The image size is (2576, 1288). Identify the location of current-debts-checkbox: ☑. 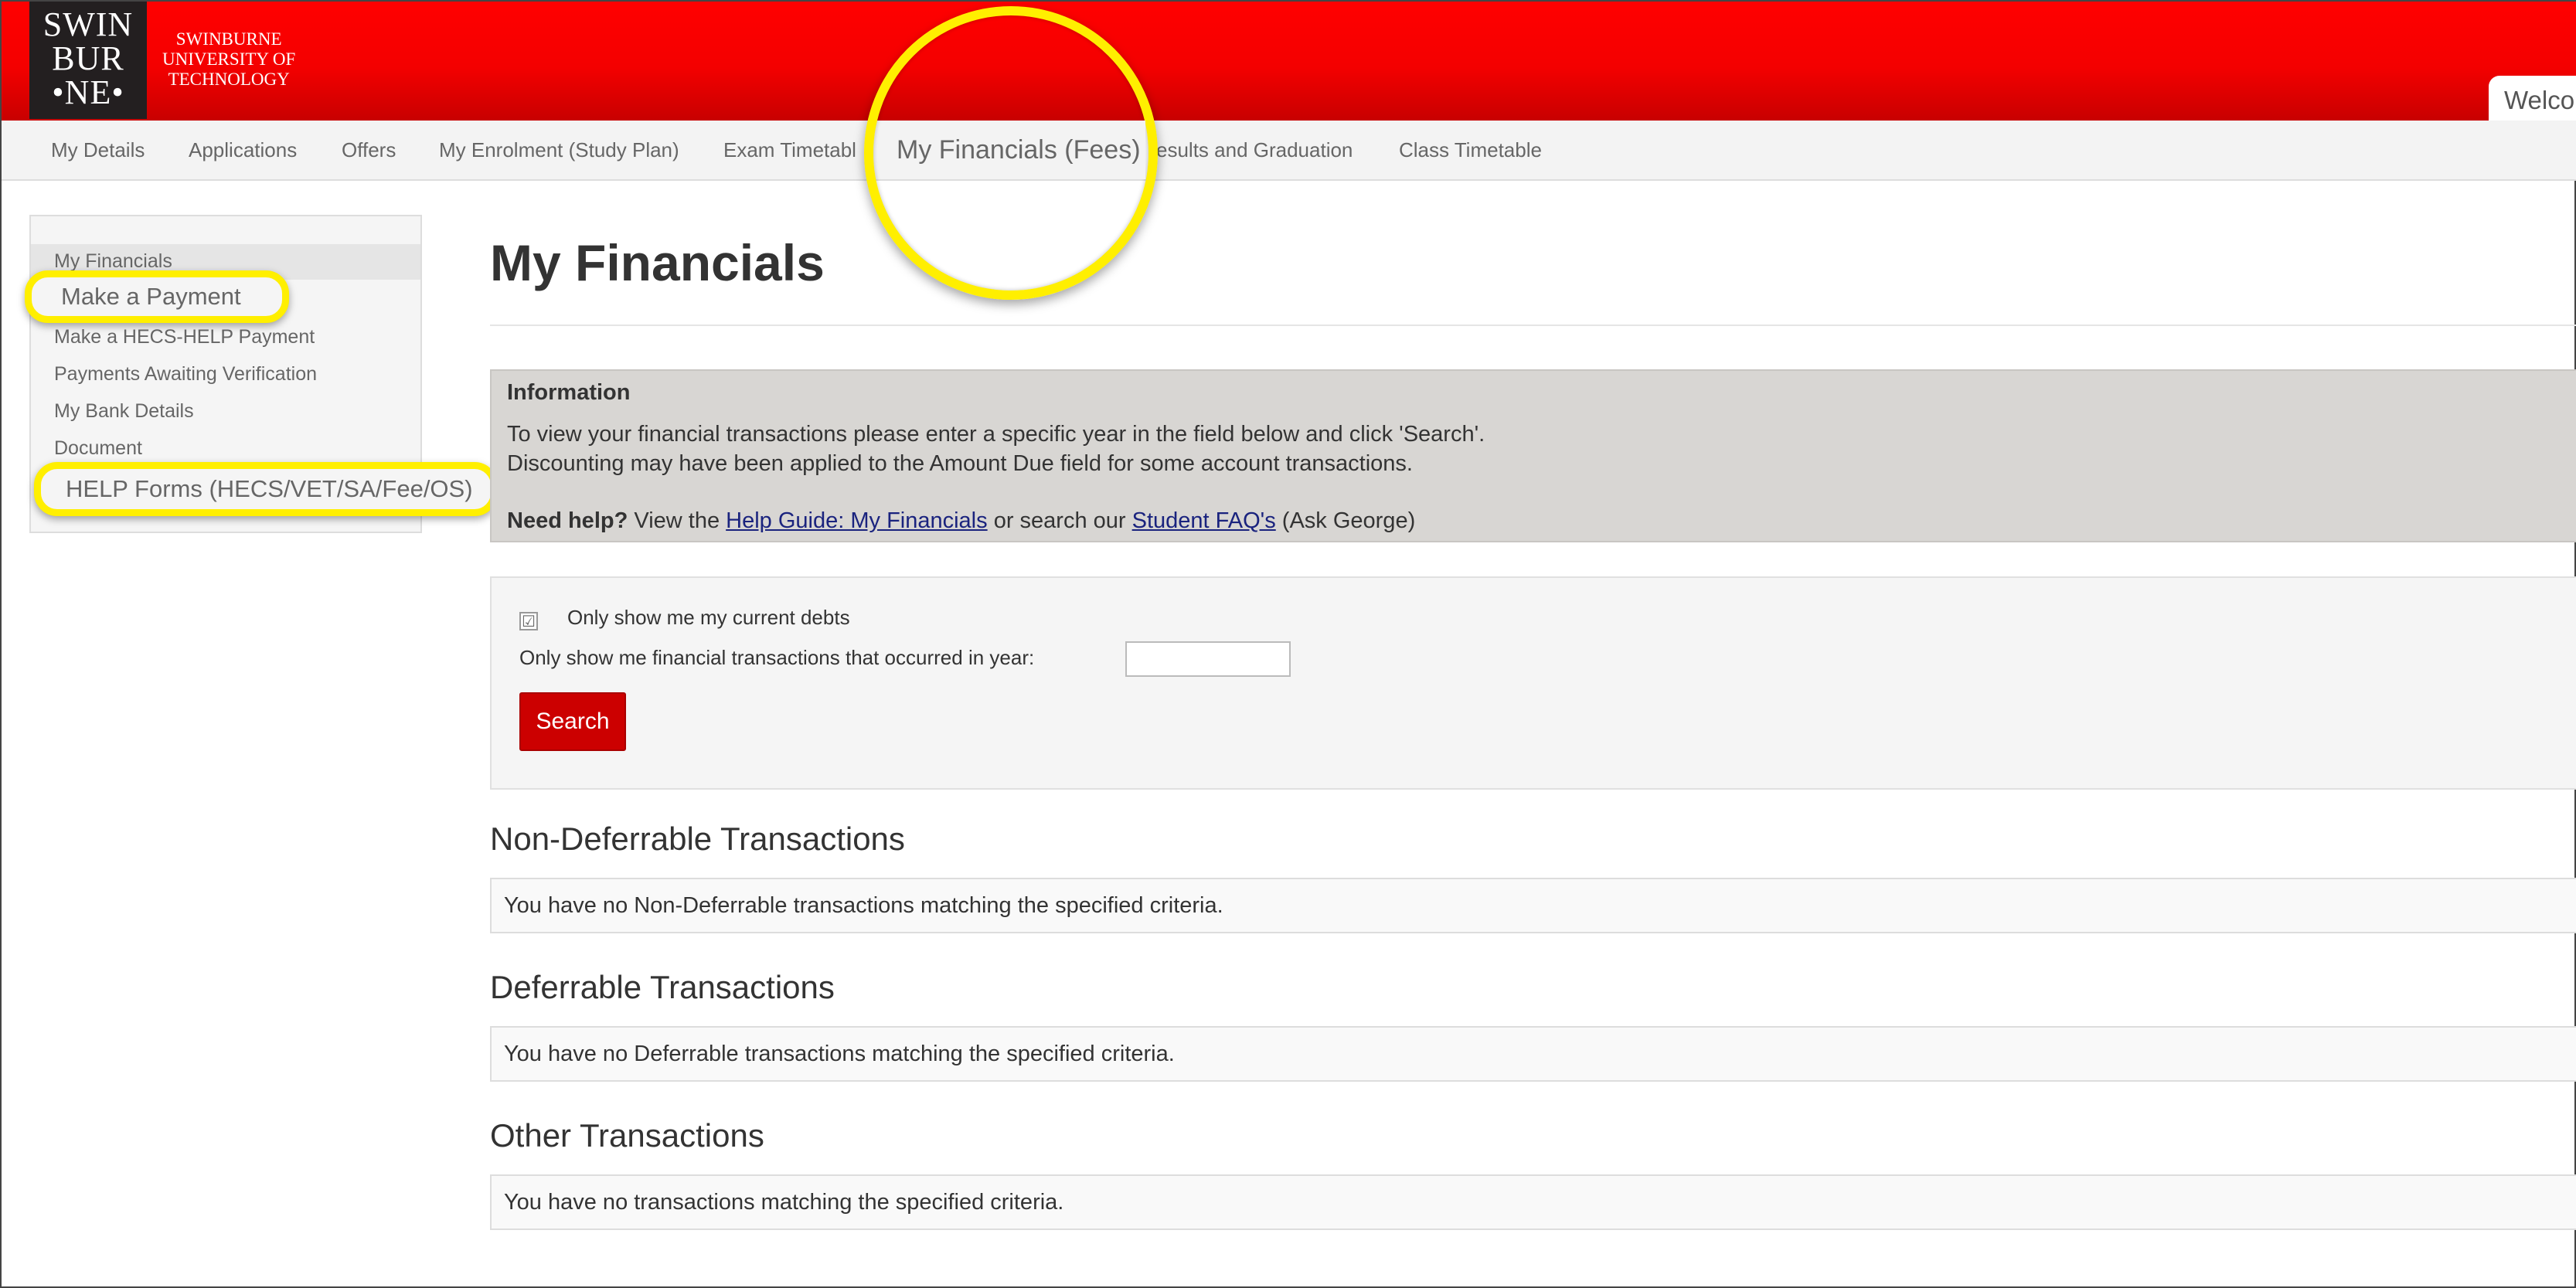
(528, 621).